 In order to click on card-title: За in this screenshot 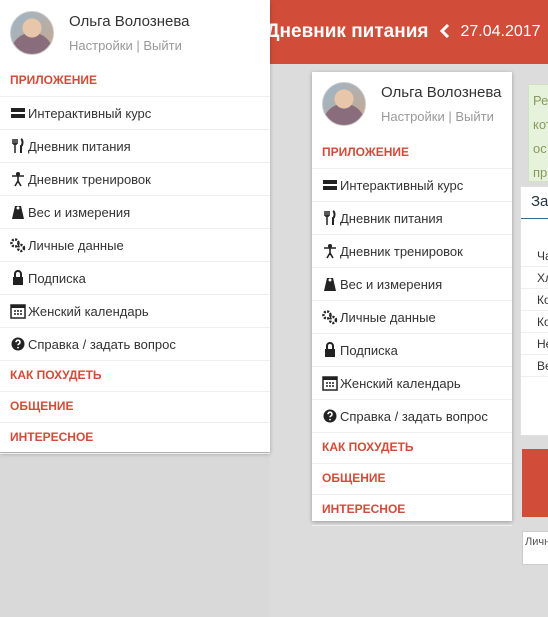, I will do `click(534, 203)`.